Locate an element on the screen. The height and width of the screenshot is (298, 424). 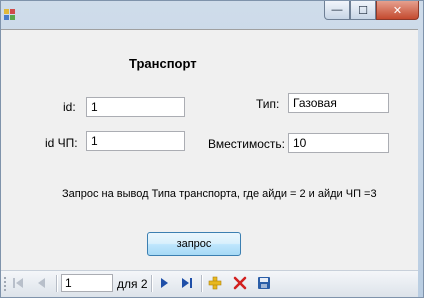
save-icon is located at coordinates (264, 283).